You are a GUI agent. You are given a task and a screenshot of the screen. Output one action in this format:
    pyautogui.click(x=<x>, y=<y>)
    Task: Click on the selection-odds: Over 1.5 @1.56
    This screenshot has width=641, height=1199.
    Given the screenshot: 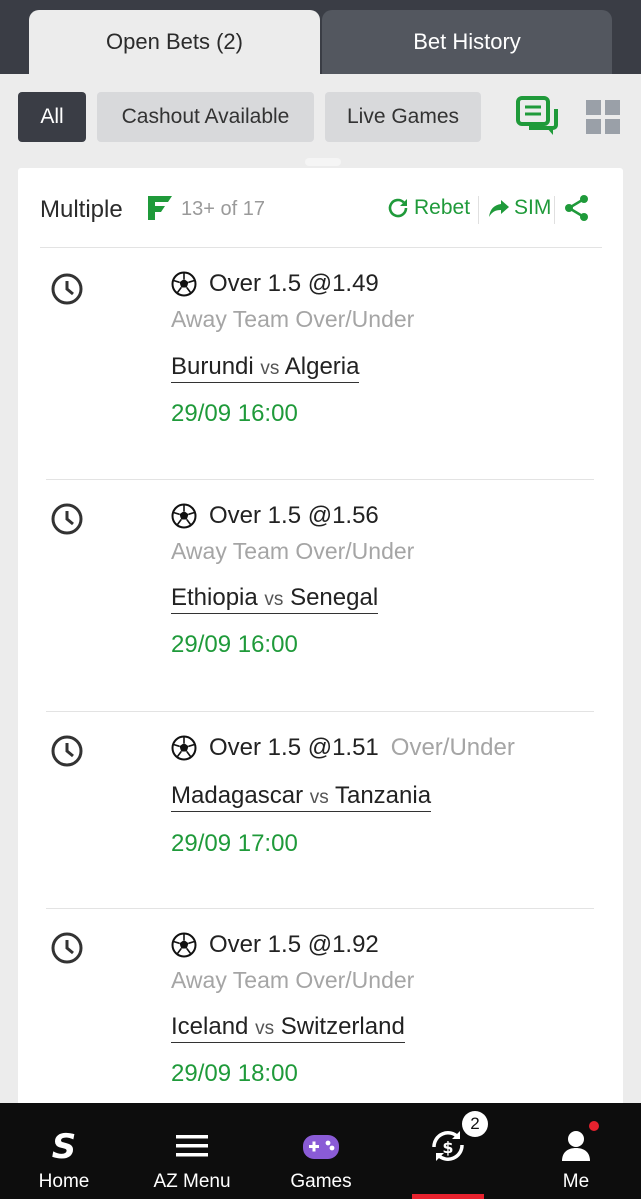 What is the action you would take?
    pyautogui.click(x=294, y=515)
    